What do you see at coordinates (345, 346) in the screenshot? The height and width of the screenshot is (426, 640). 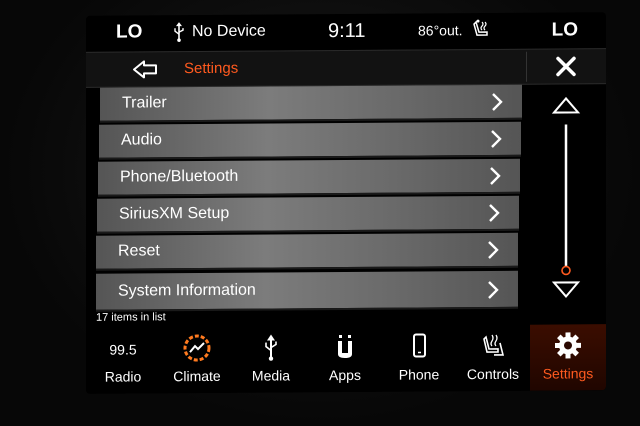 I see `apps-icon` at bounding box center [345, 346].